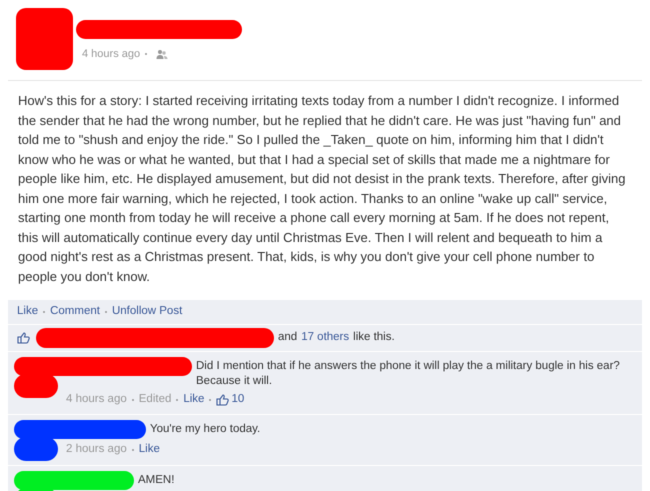 This screenshot has height=491, width=650. Describe the element at coordinates (147, 312) in the screenshot. I see `action-link: Unfollow Post` at that location.